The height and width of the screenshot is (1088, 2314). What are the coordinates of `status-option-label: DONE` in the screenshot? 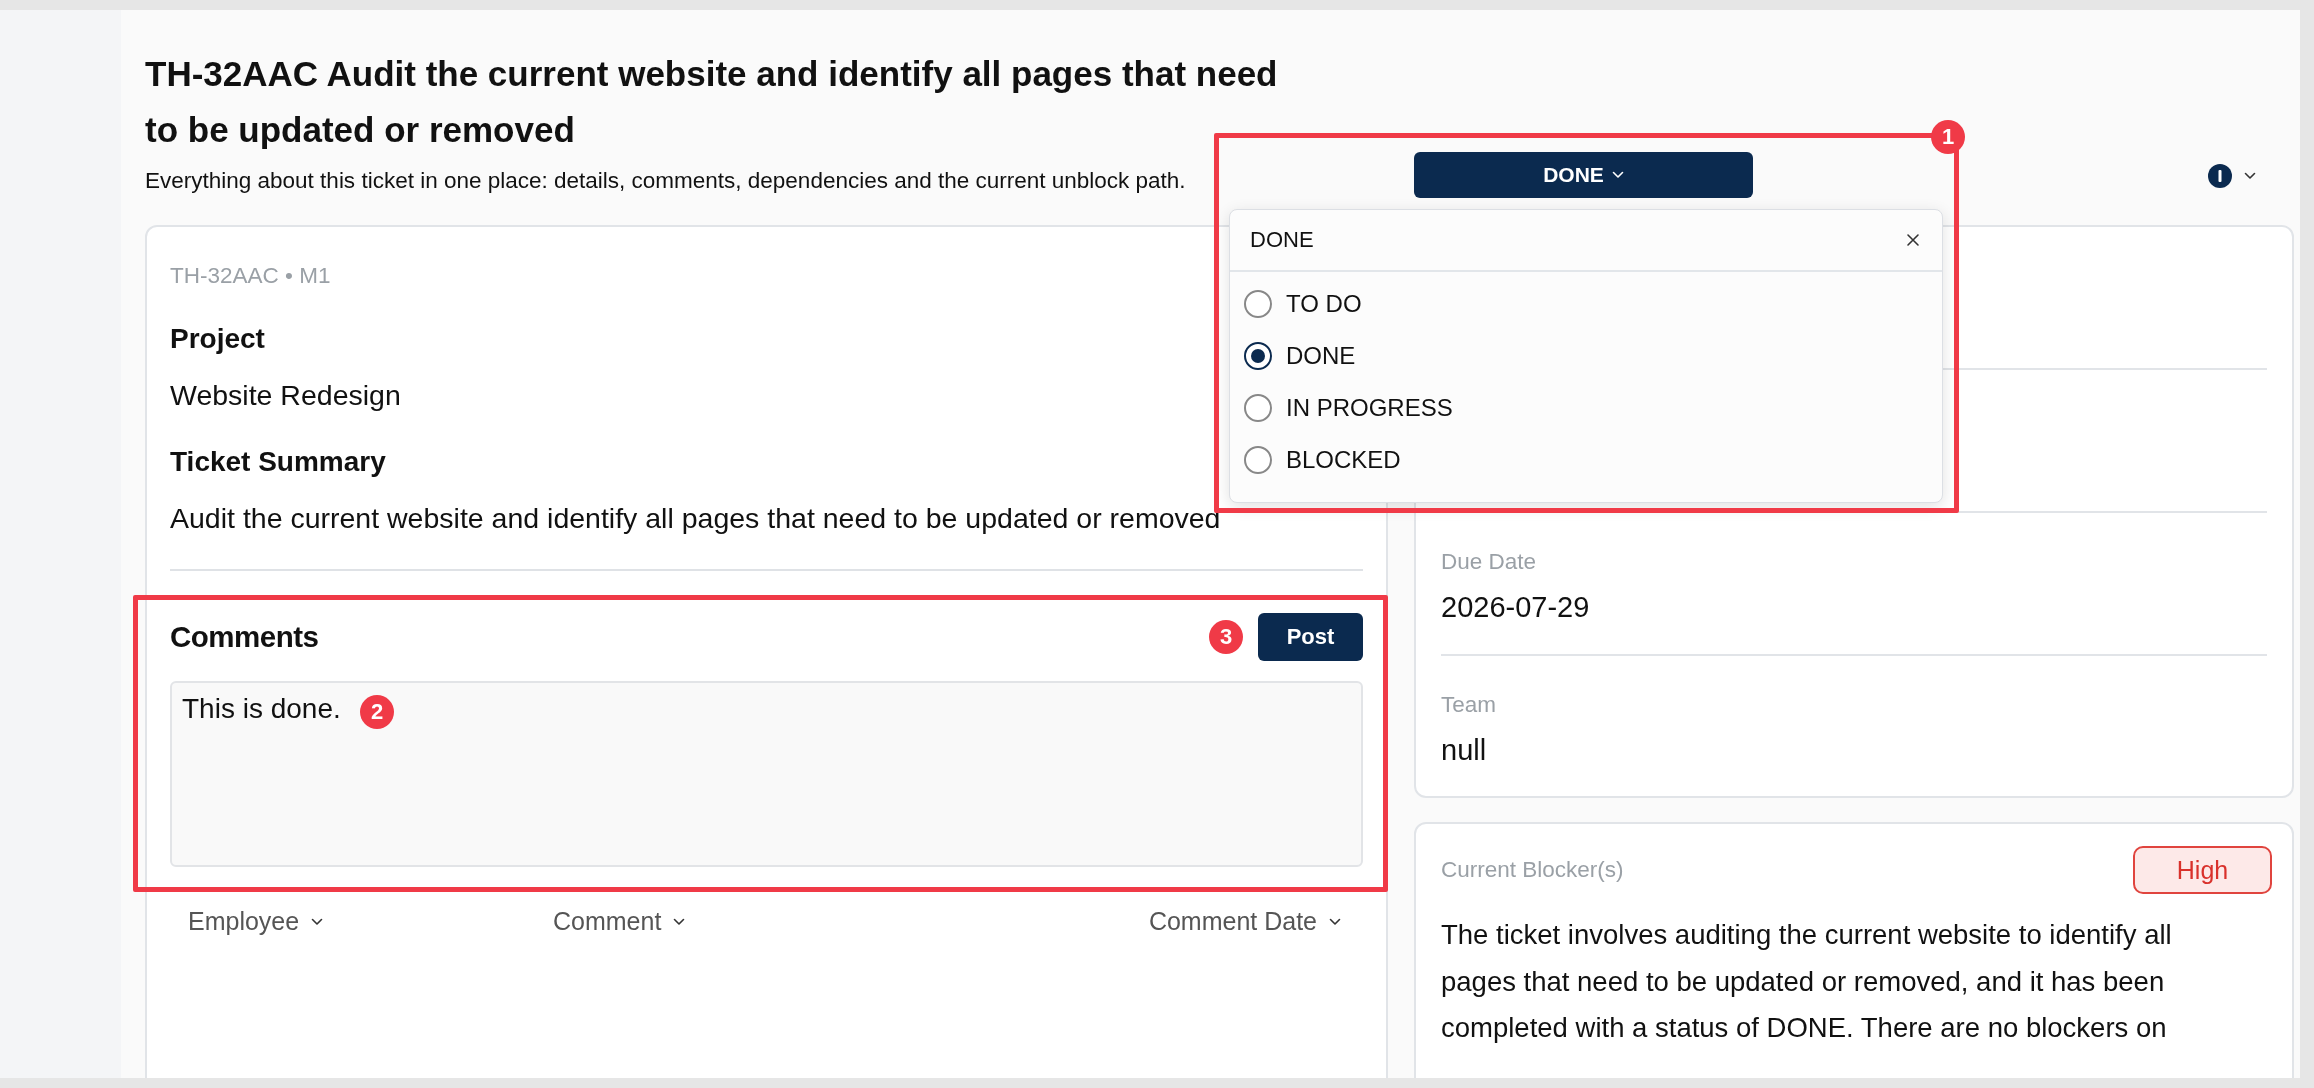 It's located at (1321, 356).